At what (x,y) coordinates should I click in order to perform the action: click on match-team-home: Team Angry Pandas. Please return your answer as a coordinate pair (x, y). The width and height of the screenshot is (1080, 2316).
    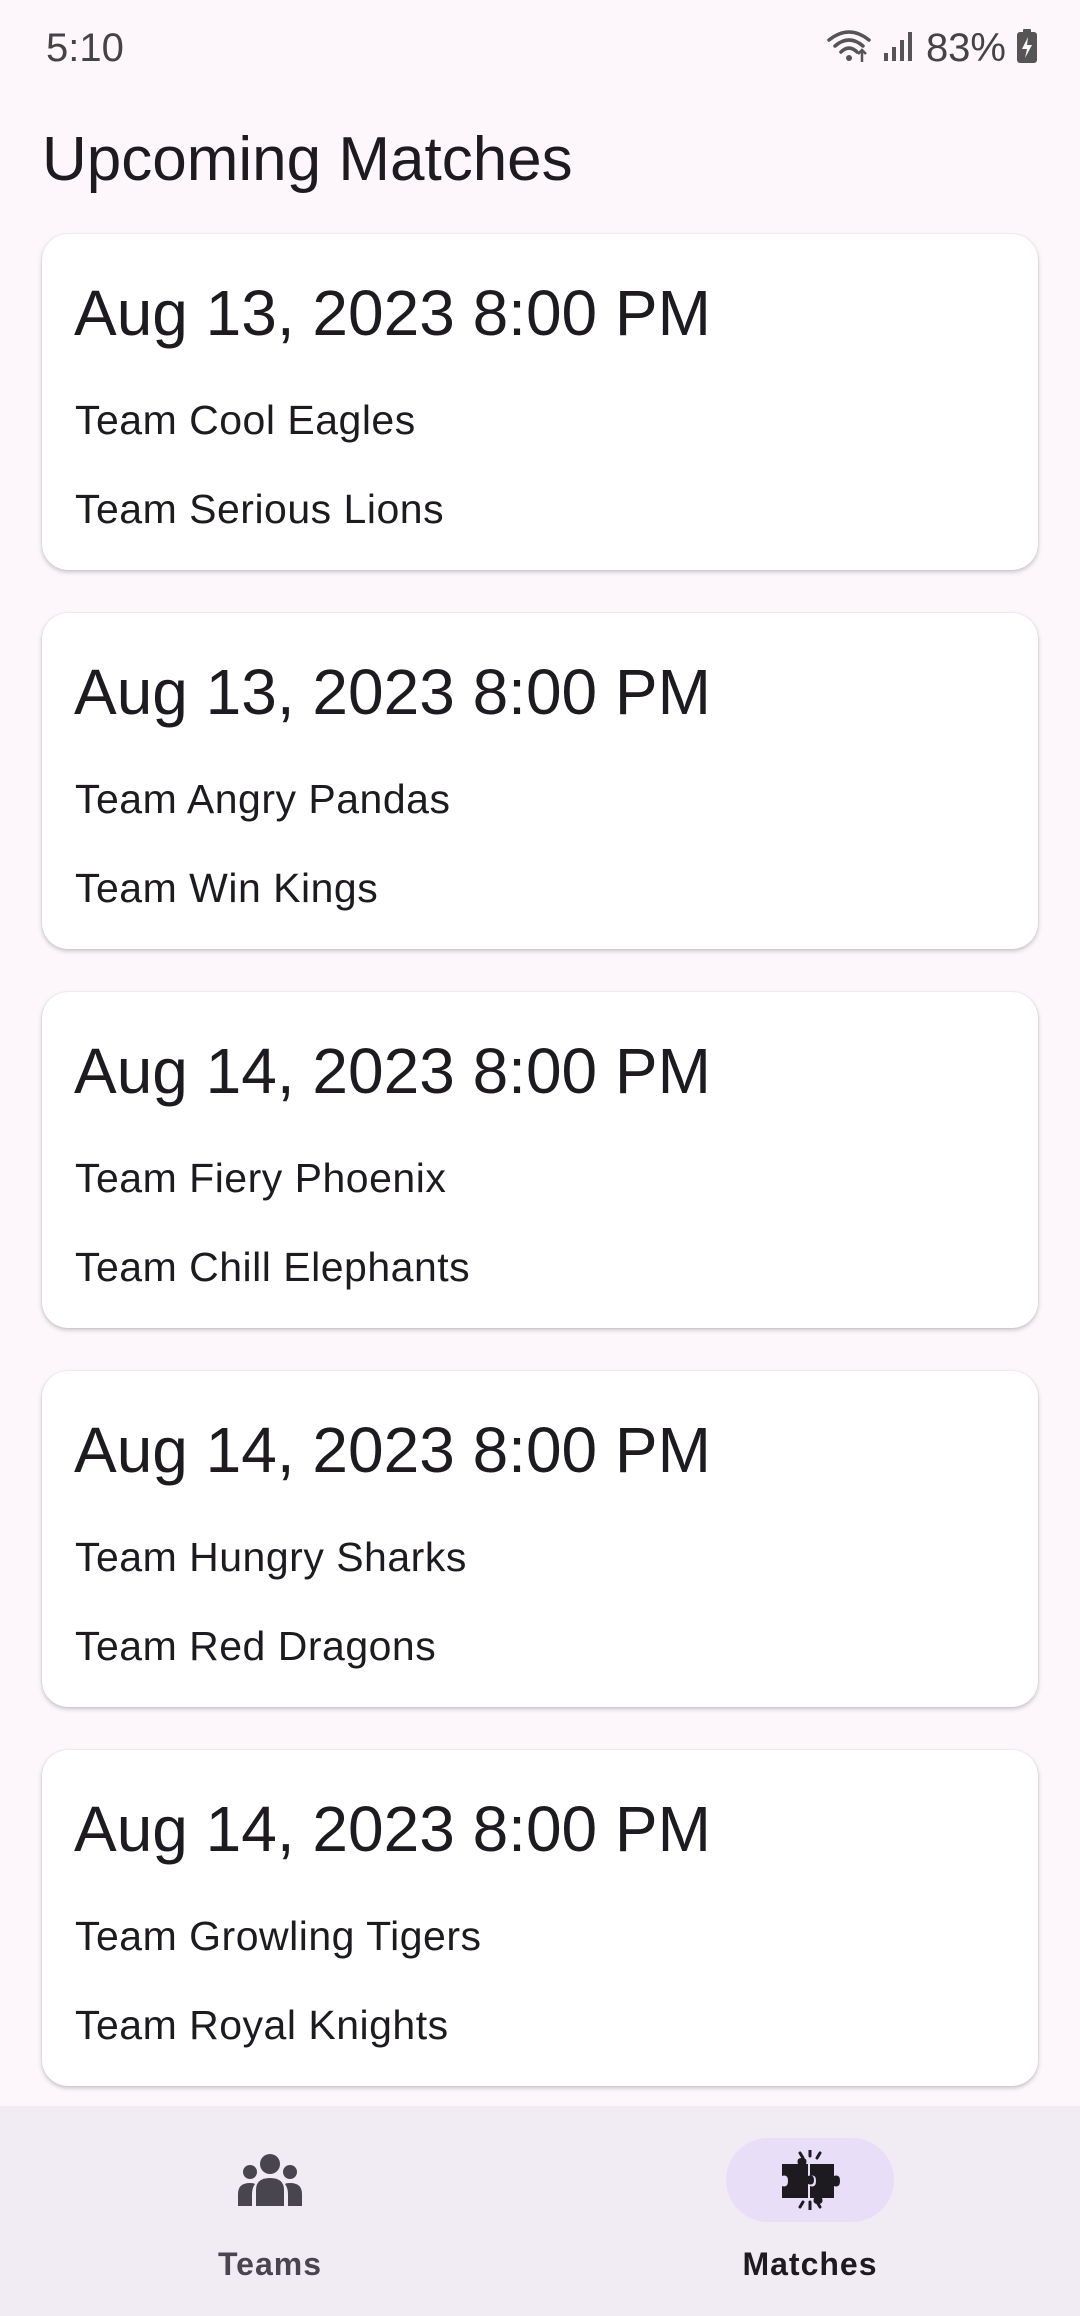
    Looking at the image, I should click on (263, 799).